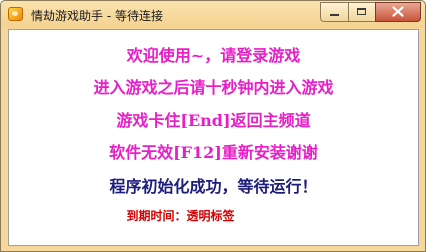 This screenshot has height=252, width=426. I want to click on expire-time: 到期时间：透明标签, so click(180, 216).